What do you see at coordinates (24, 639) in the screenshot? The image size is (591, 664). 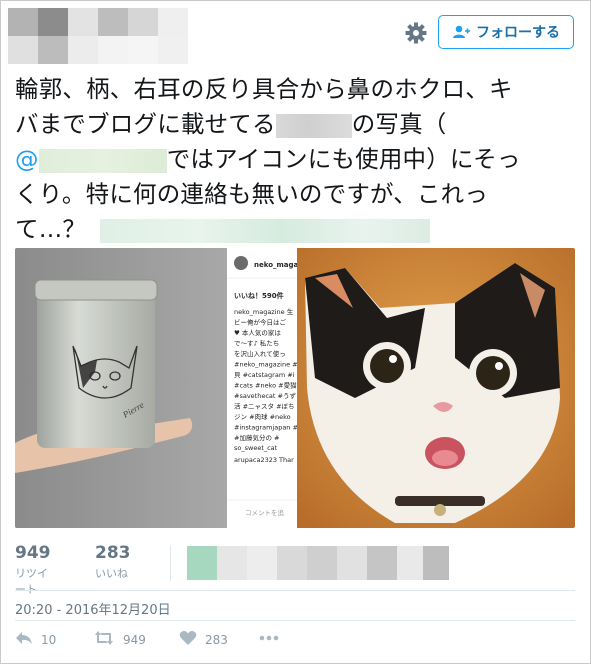 I see `reply-icon` at bounding box center [24, 639].